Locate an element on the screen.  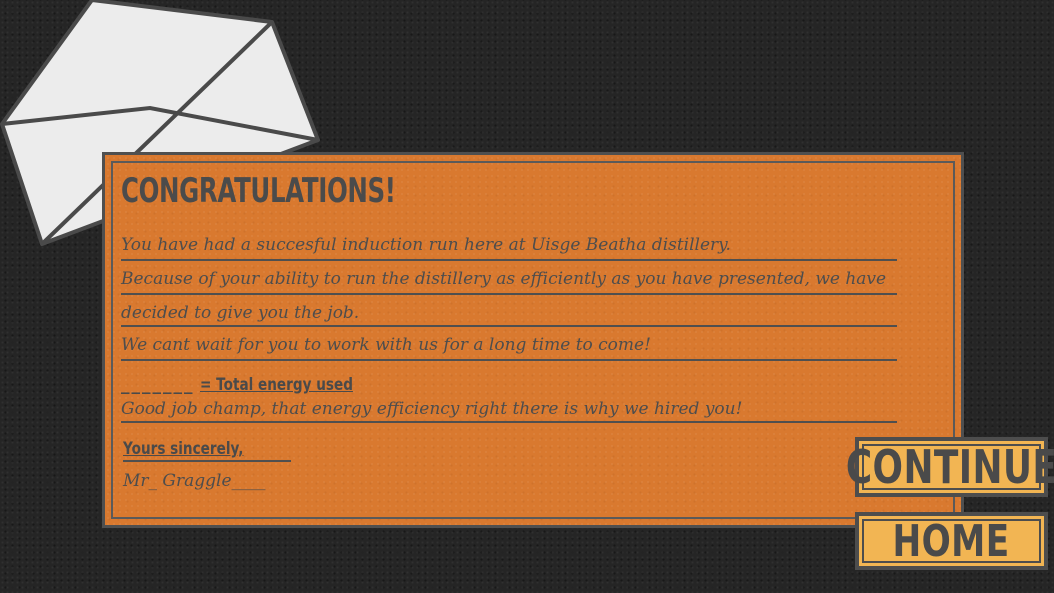
home-button: HOME is located at coordinates (951, 541).